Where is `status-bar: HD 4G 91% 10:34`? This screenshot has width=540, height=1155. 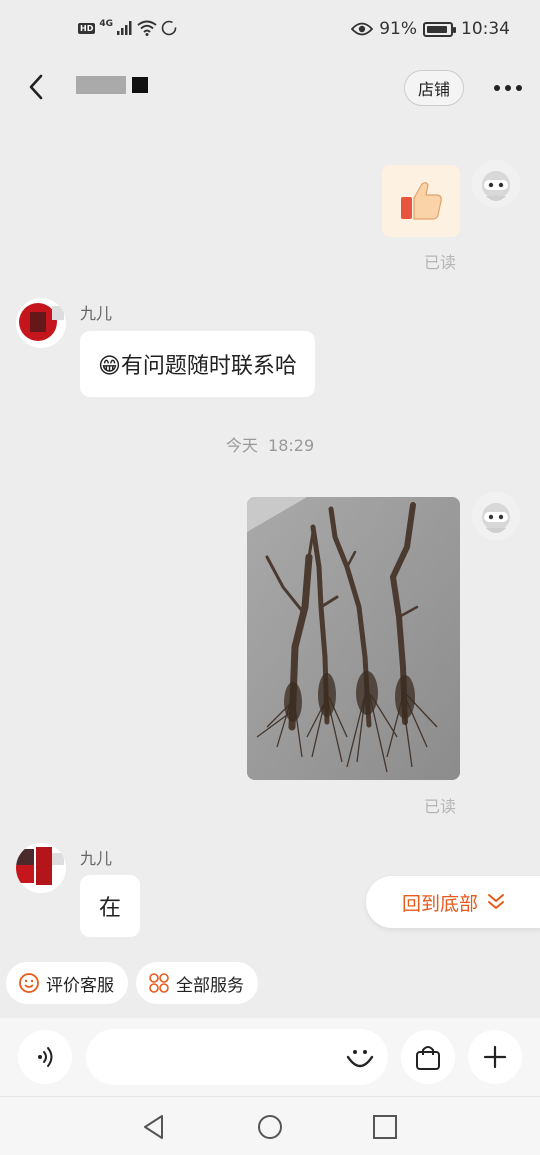
status-bar: HD 4G 91% 10:34 is located at coordinates (270, 31).